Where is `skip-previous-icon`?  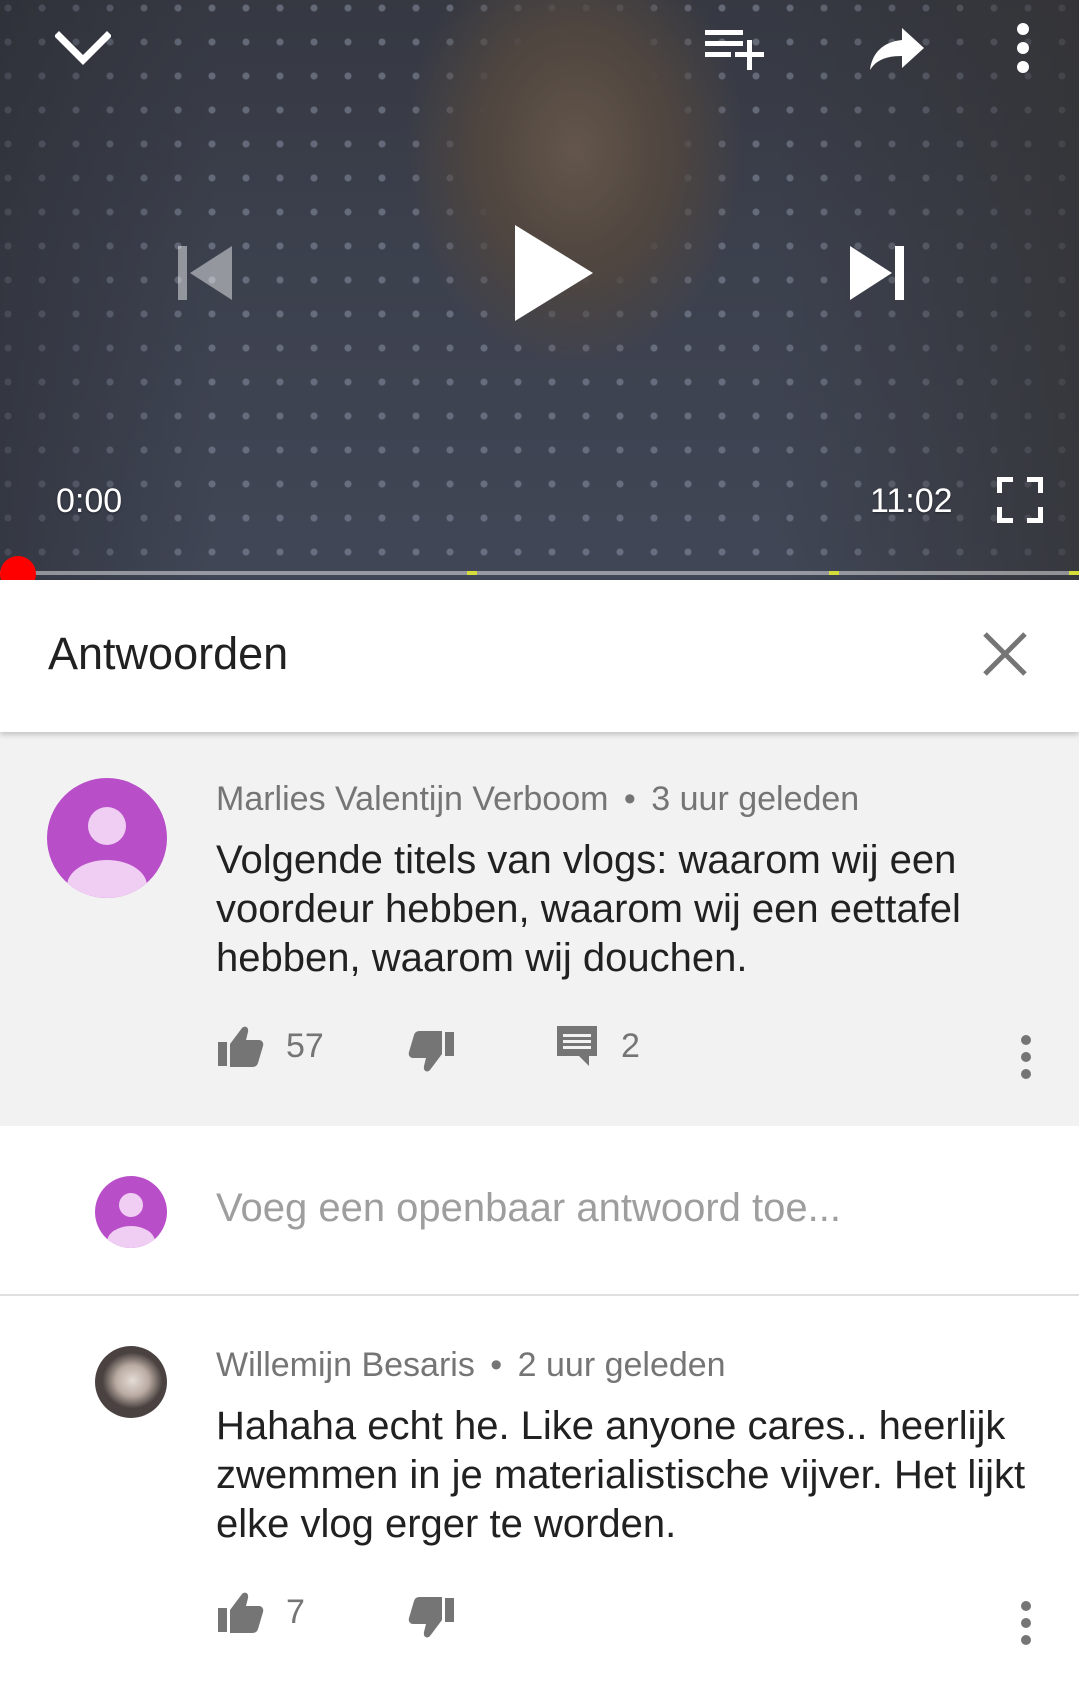
skip-previous-icon is located at coordinates (205, 273).